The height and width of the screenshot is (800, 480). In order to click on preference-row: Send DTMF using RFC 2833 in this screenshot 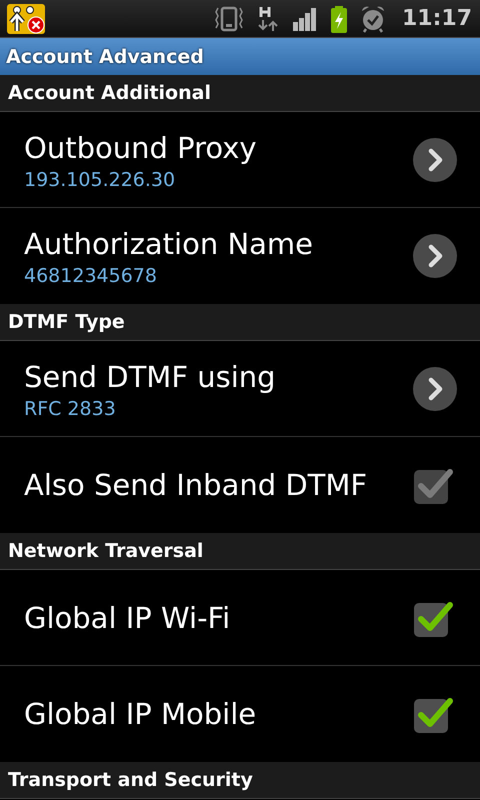, I will do `click(240, 389)`.